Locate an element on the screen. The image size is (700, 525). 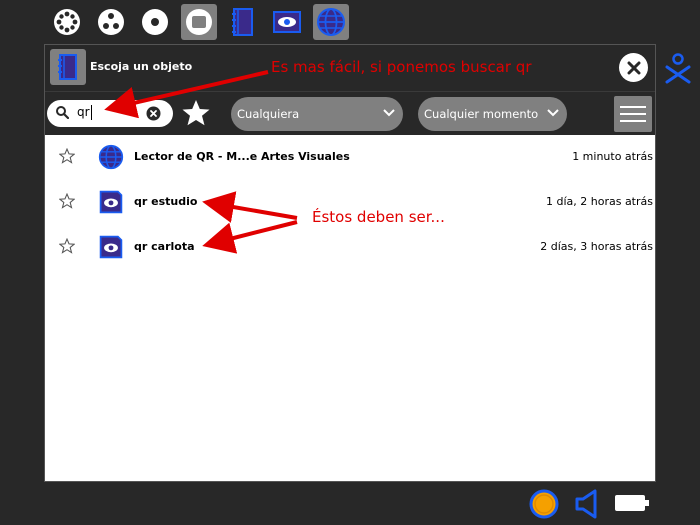
xo-buddy-icon is located at coordinates (678, 70).